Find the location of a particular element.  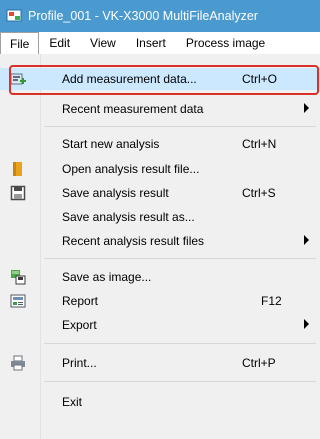

menu-item-start-new-analysis: Start new analysis Ctrl+N is located at coordinates (160, 144).